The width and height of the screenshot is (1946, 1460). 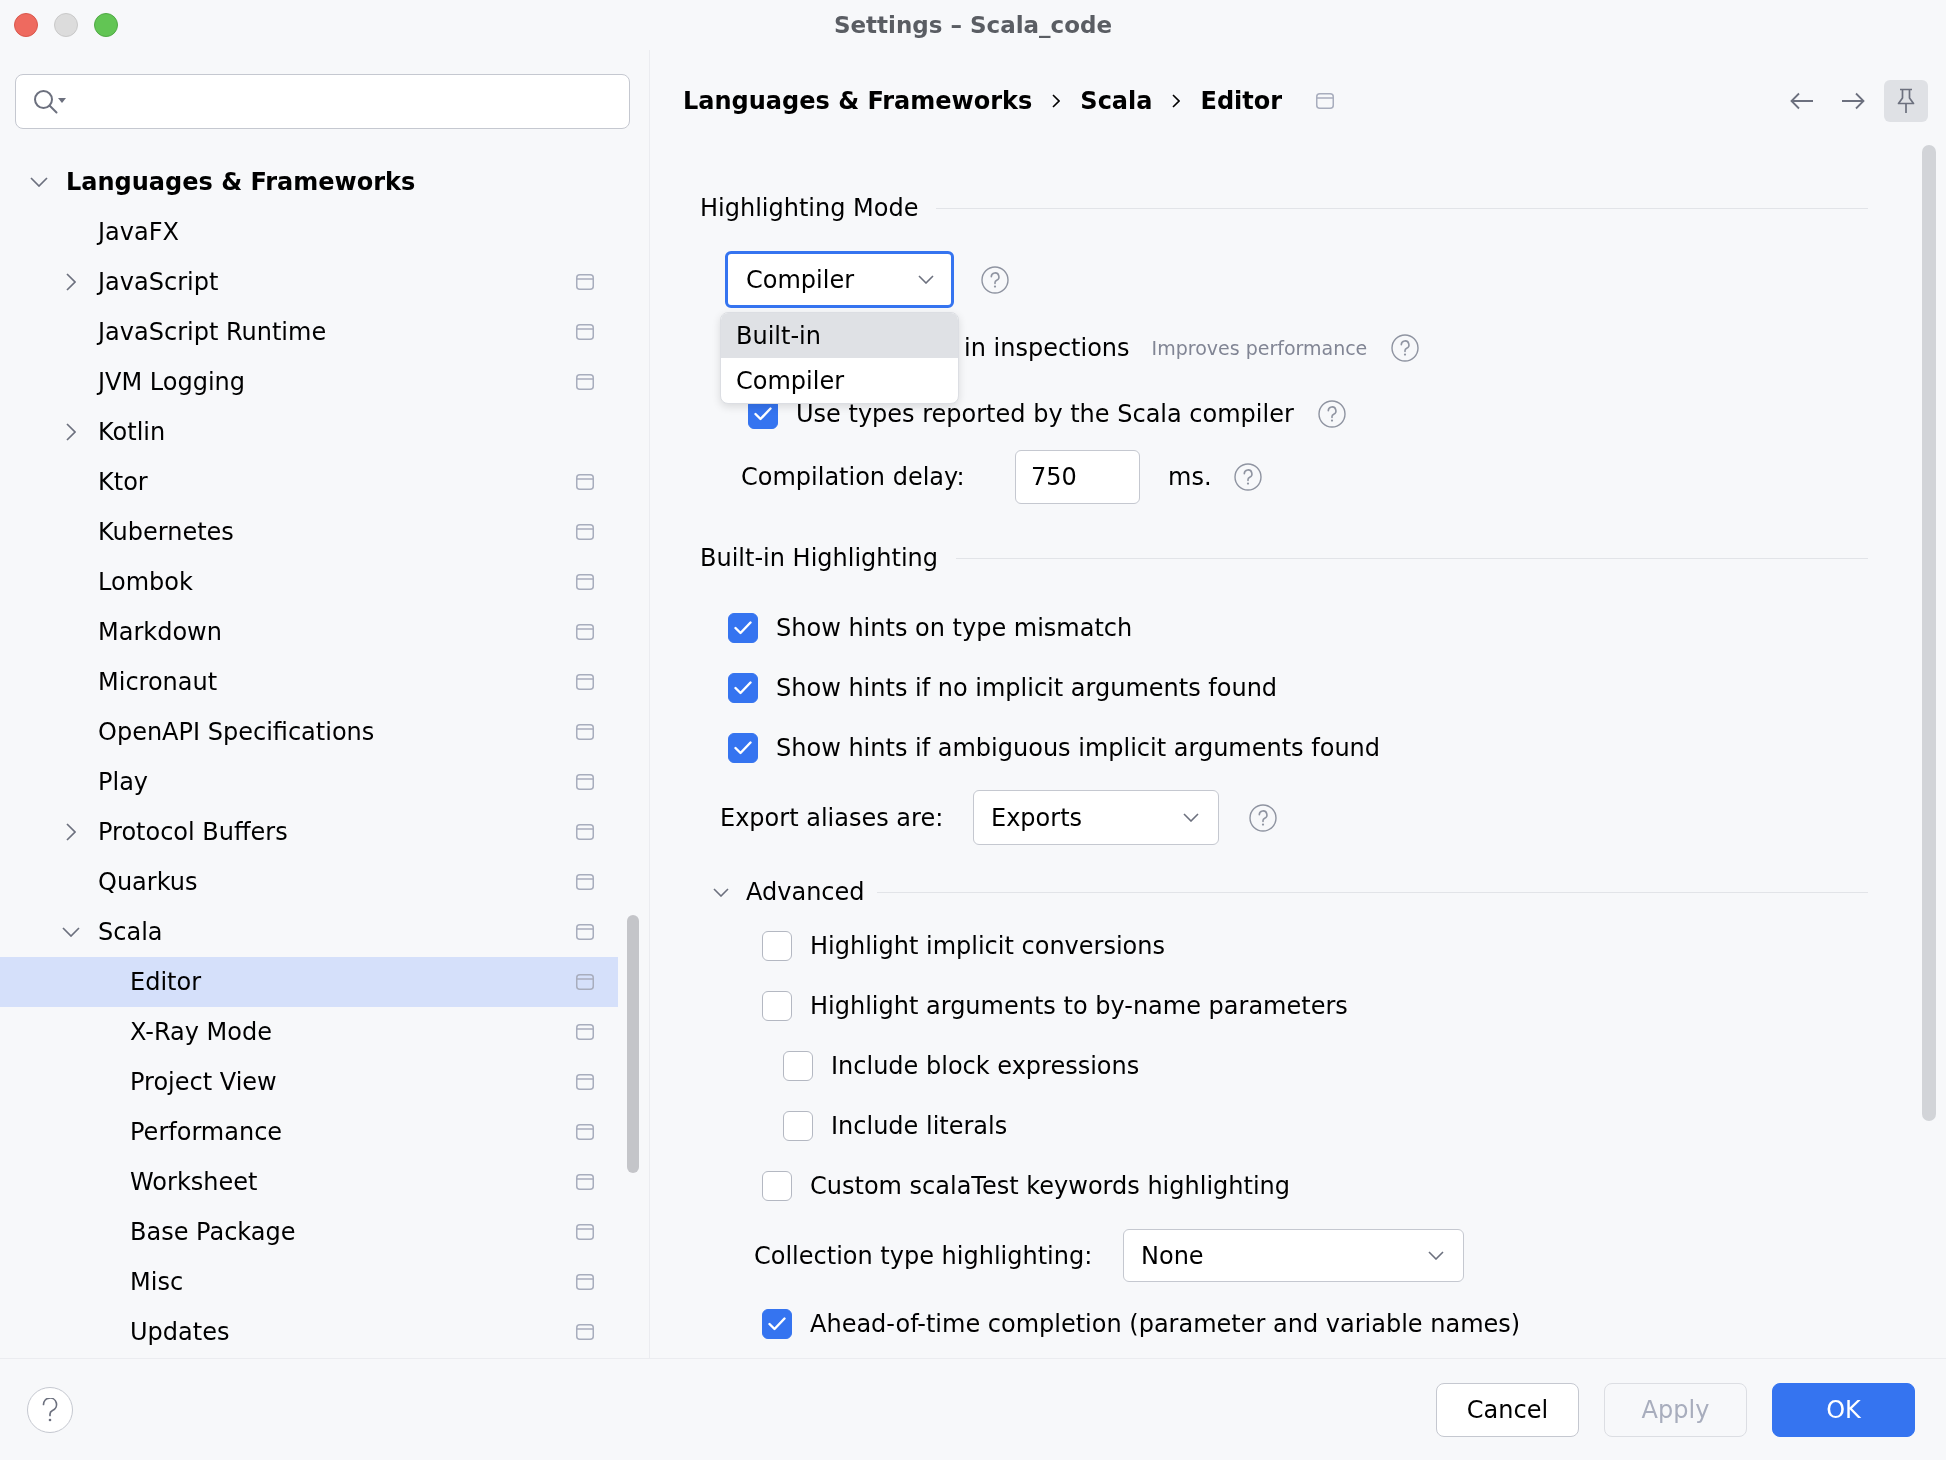 What do you see at coordinates (322, 101) in the screenshot?
I see `search-field` at bounding box center [322, 101].